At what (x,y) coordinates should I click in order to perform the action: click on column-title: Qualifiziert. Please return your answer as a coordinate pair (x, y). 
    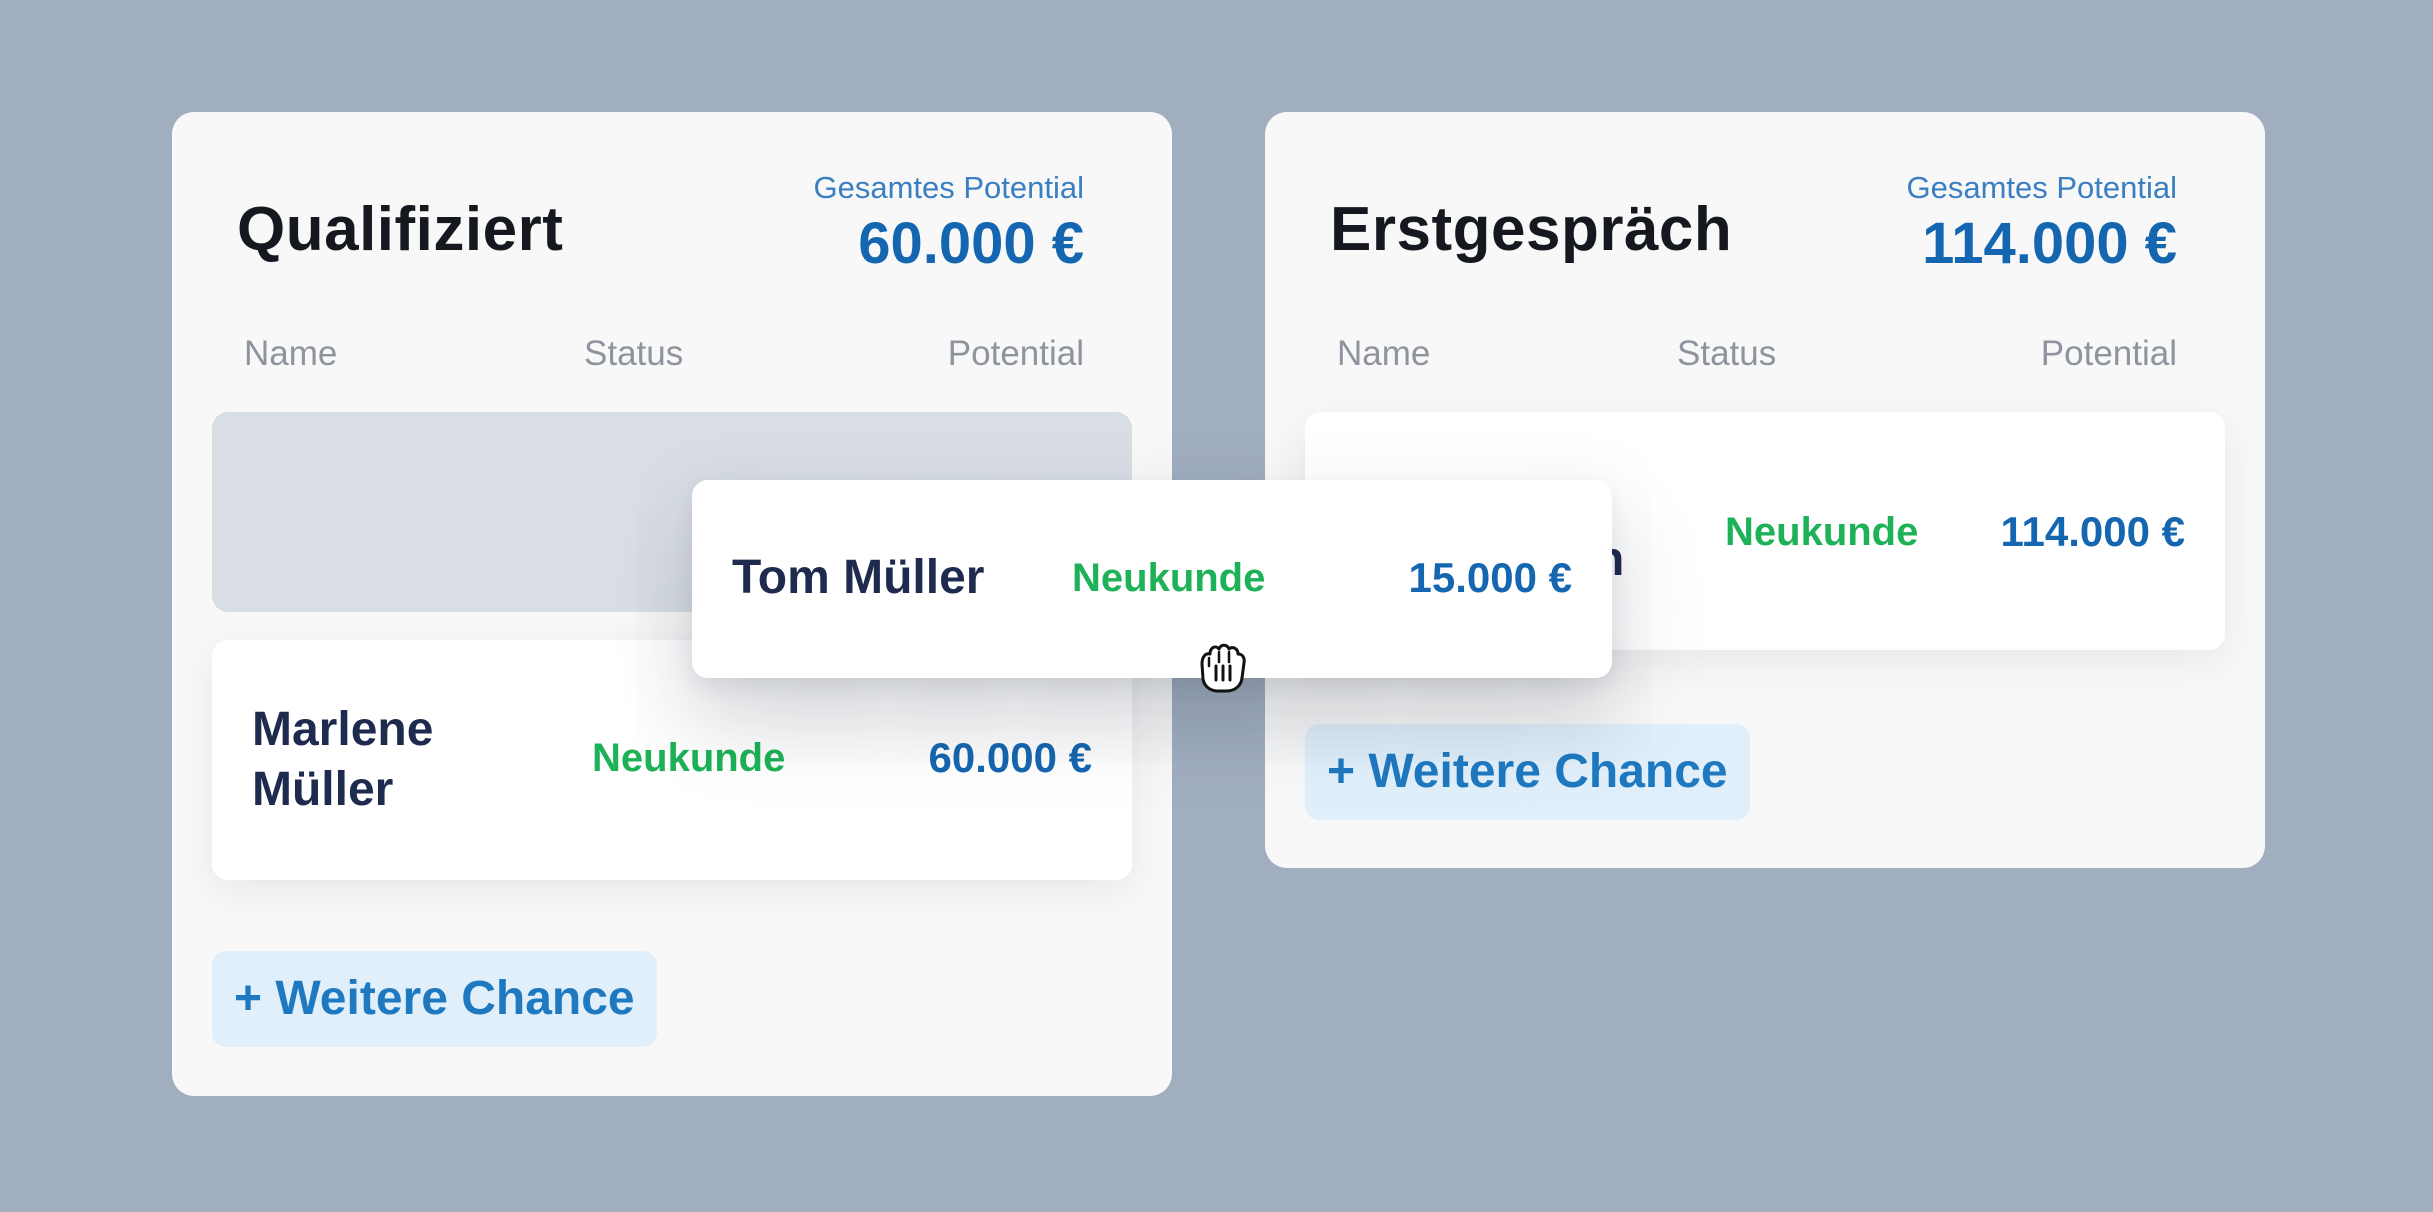
    Looking at the image, I should click on (400, 229).